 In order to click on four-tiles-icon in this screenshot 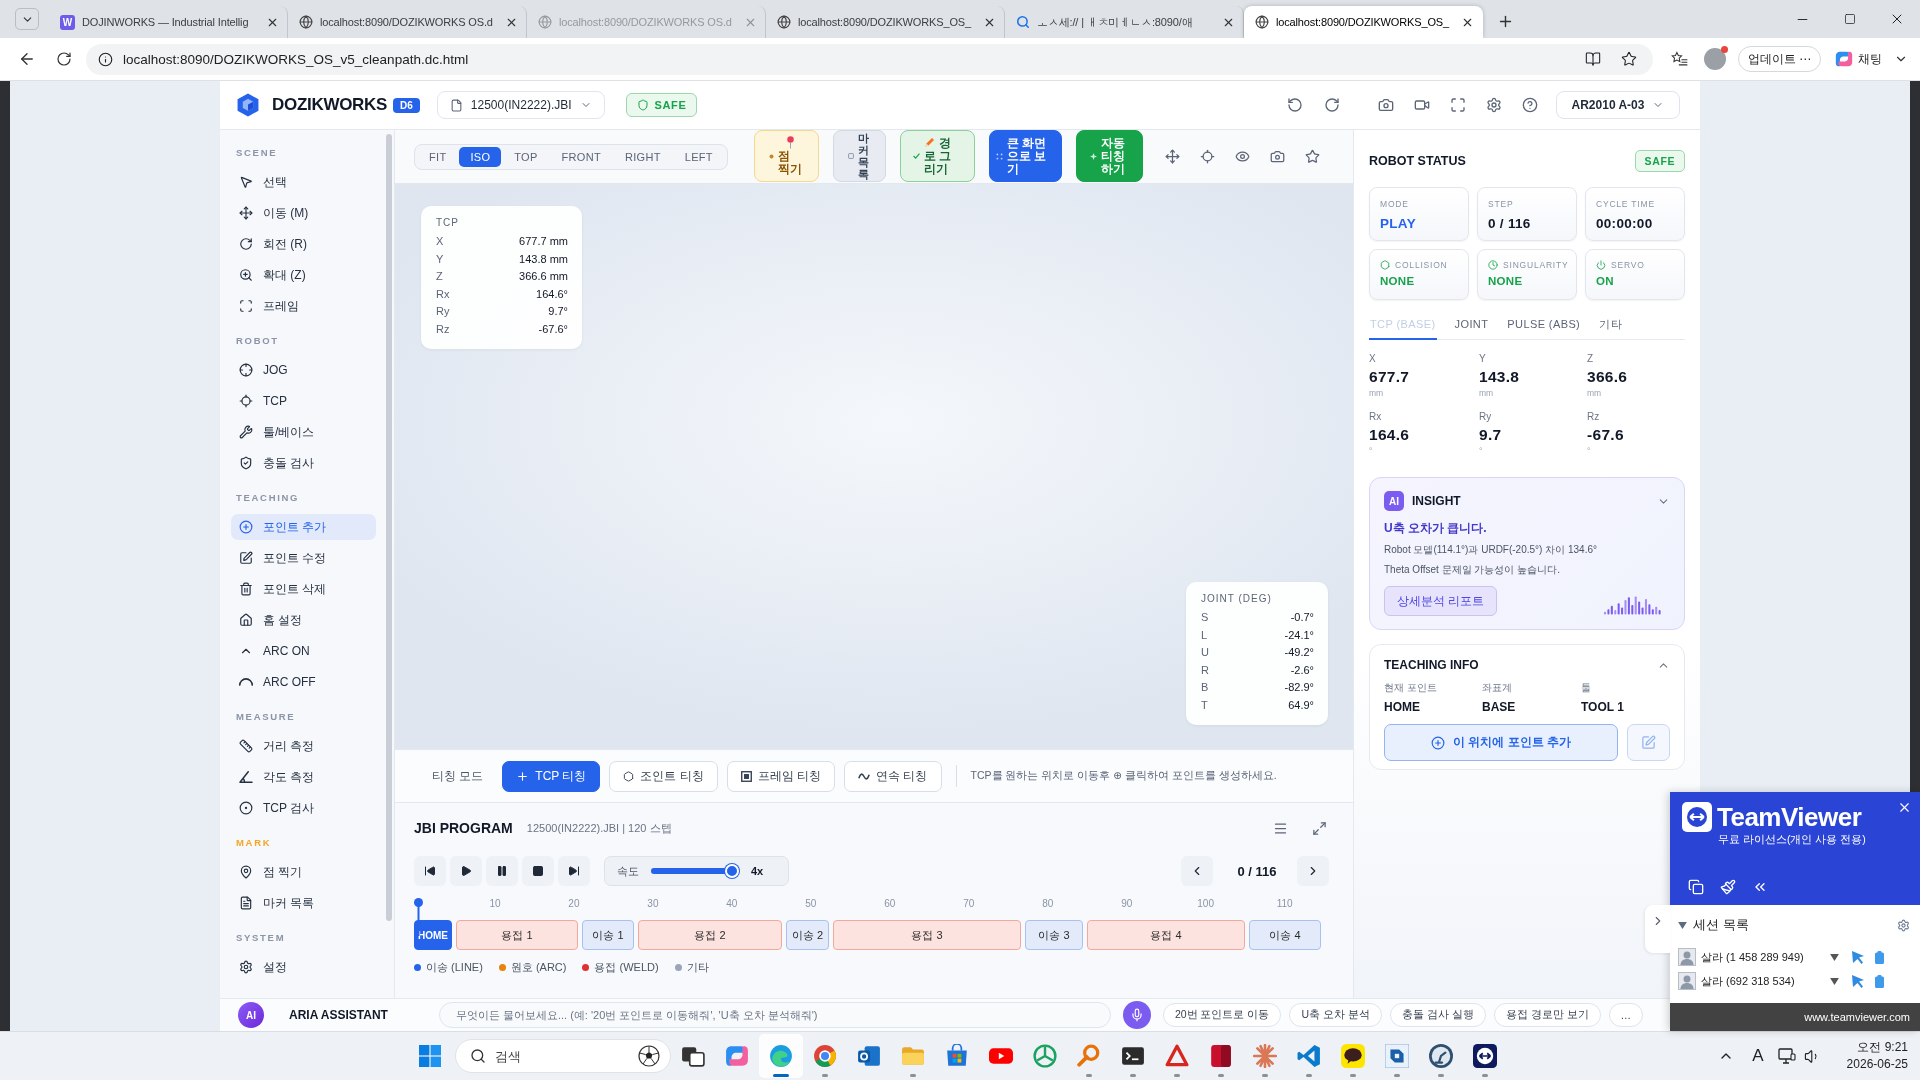, I will do `click(430, 1056)`.